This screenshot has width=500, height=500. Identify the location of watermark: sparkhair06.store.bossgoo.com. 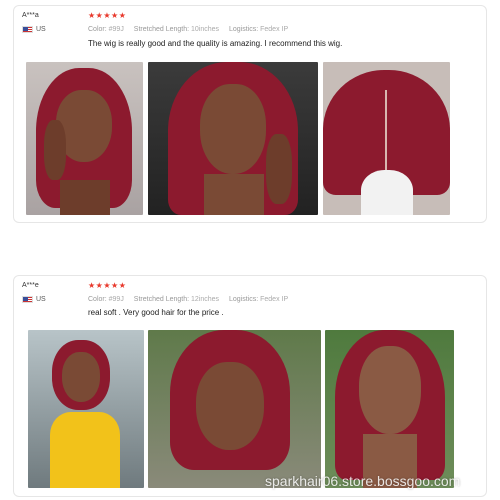
(363, 481).